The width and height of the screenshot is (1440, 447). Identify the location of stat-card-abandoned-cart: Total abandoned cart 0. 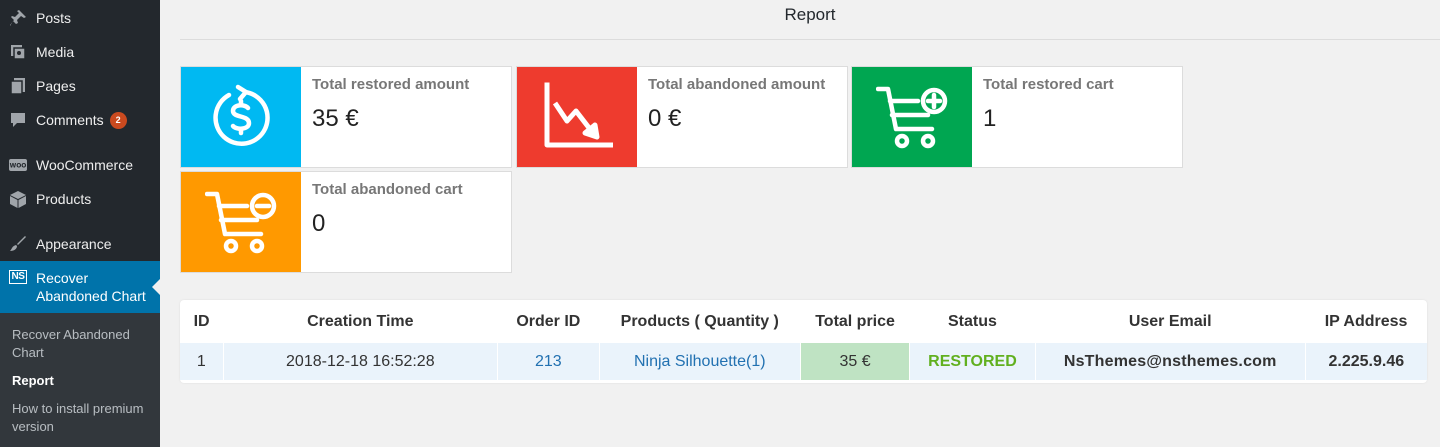
(346, 222).